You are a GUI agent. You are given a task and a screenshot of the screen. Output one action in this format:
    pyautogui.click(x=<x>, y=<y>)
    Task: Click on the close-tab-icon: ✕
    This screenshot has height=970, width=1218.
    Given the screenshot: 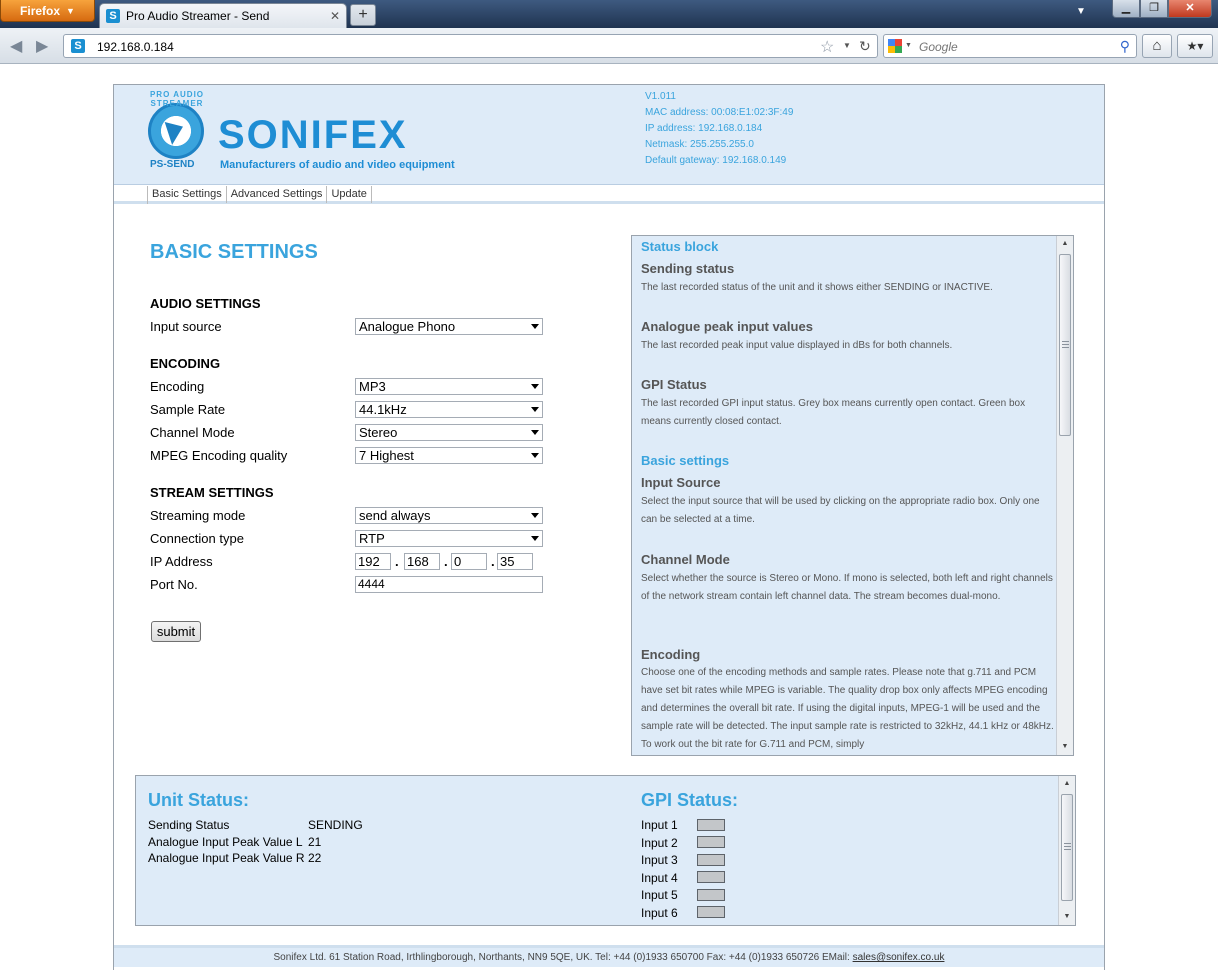 What is the action you would take?
    pyautogui.click(x=335, y=16)
    